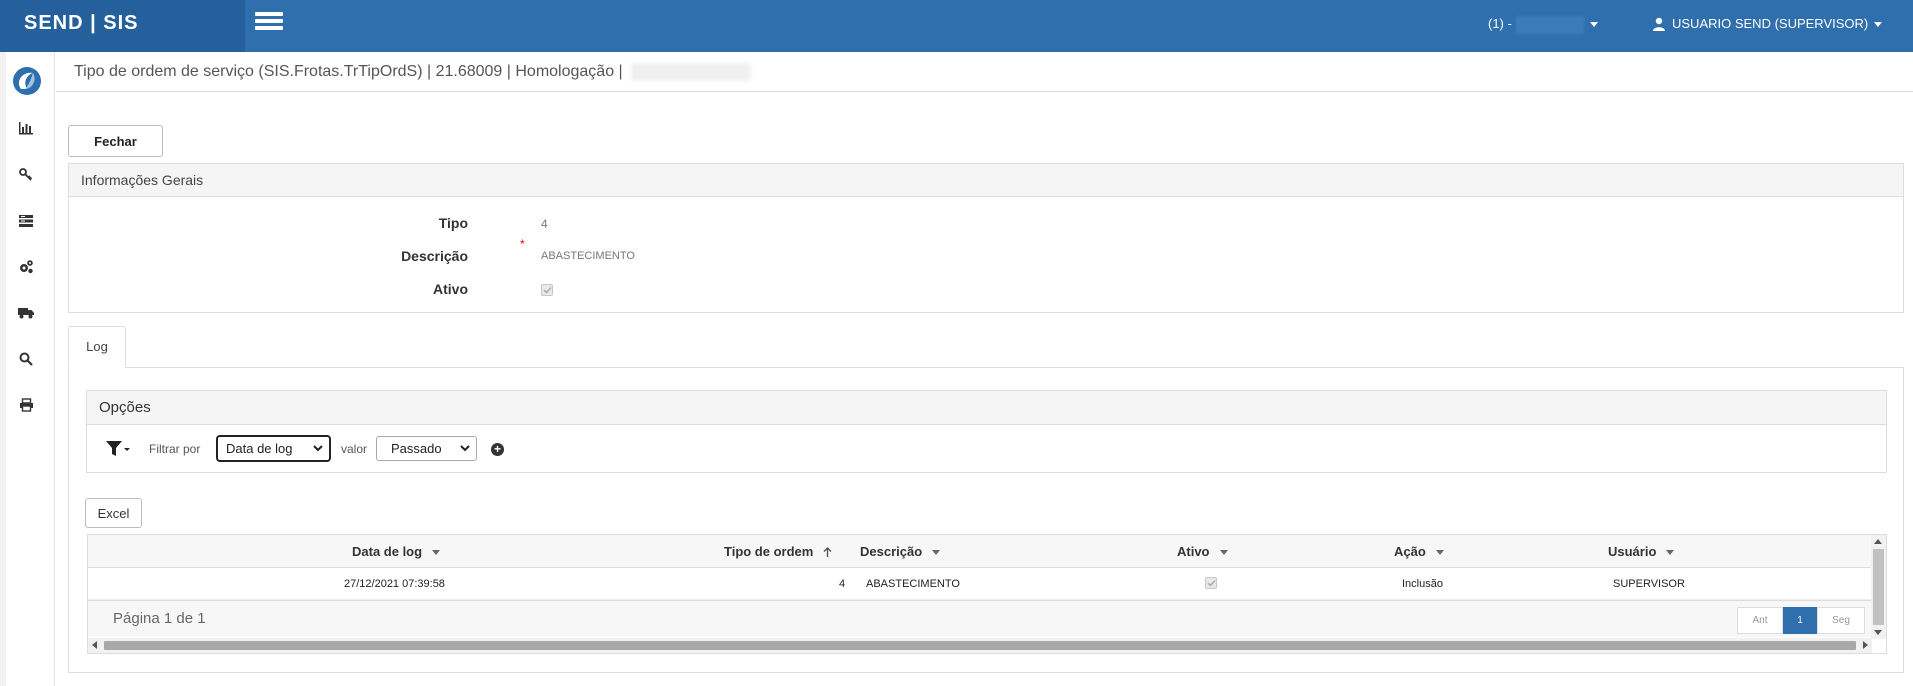 This screenshot has height=686, width=1913. I want to click on pager-prev-button: Ant, so click(1760, 620).